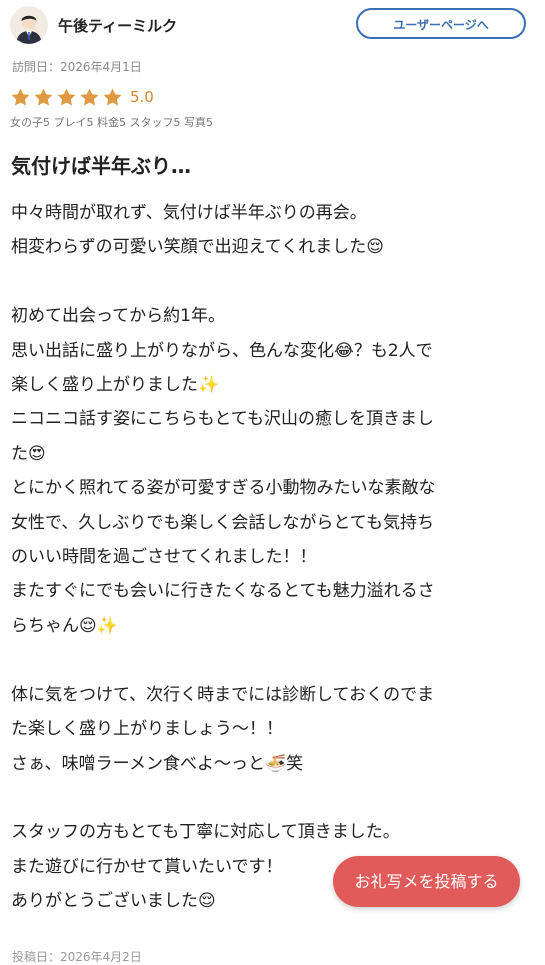  I want to click on posted-date: 投稿日：2026年4月2日, so click(77, 957).